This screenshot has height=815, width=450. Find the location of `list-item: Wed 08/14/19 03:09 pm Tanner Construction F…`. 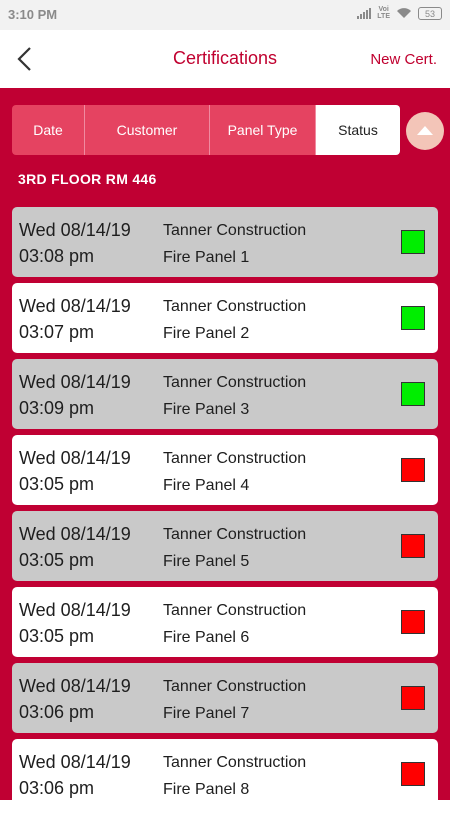

list-item: Wed 08/14/19 03:09 pm Tanner Construction F… is located at coordinates (225, 394).